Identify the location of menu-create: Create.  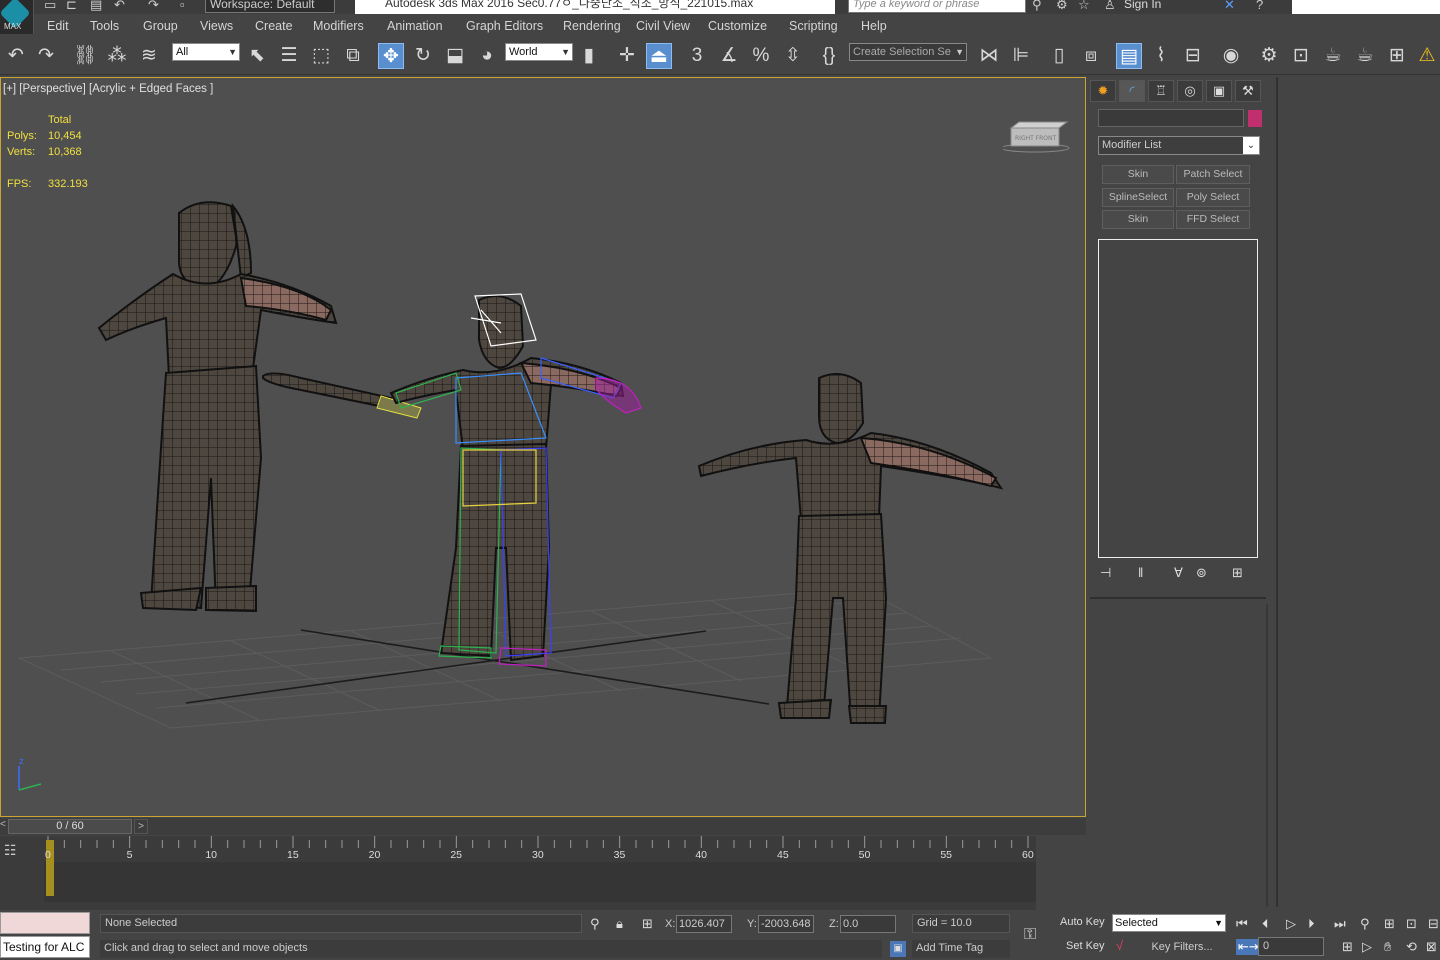
(274, 26).